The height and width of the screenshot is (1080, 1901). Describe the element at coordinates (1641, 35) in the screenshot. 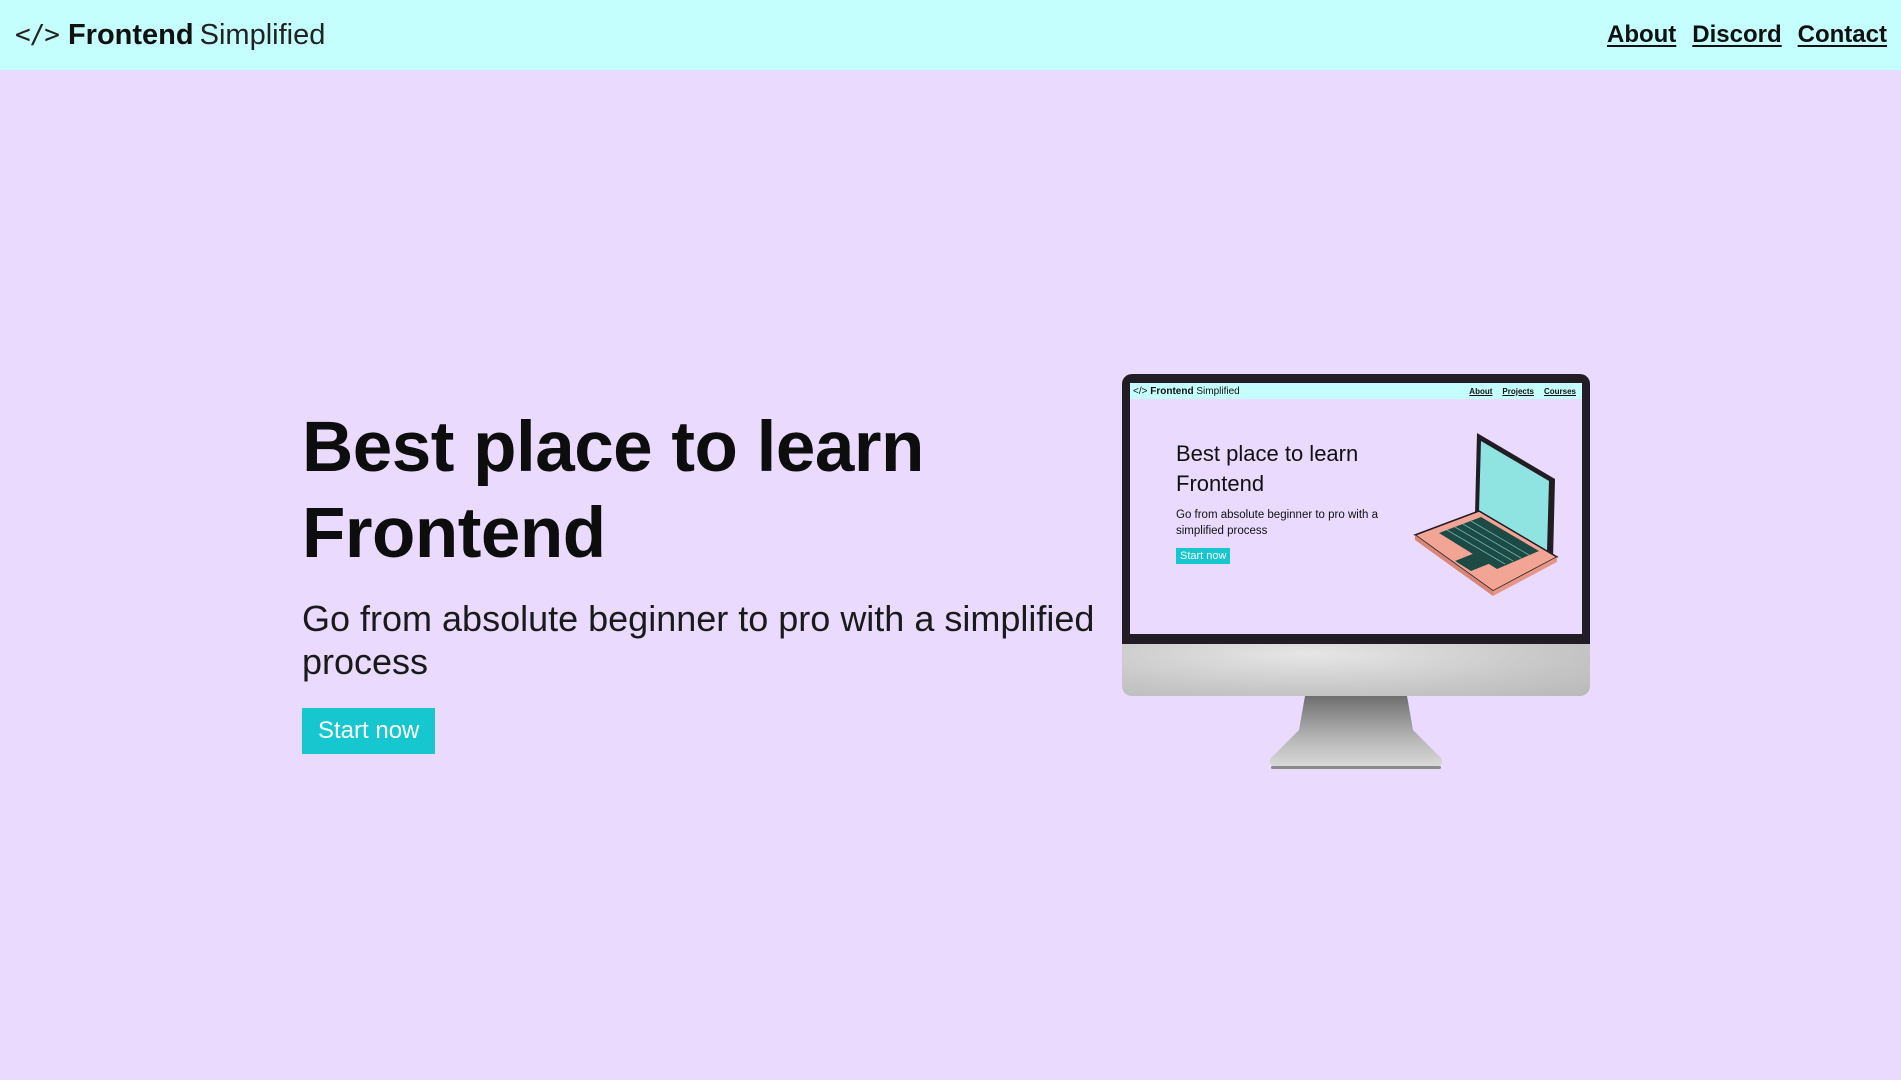

I see `nav-link-about: About` at that location.